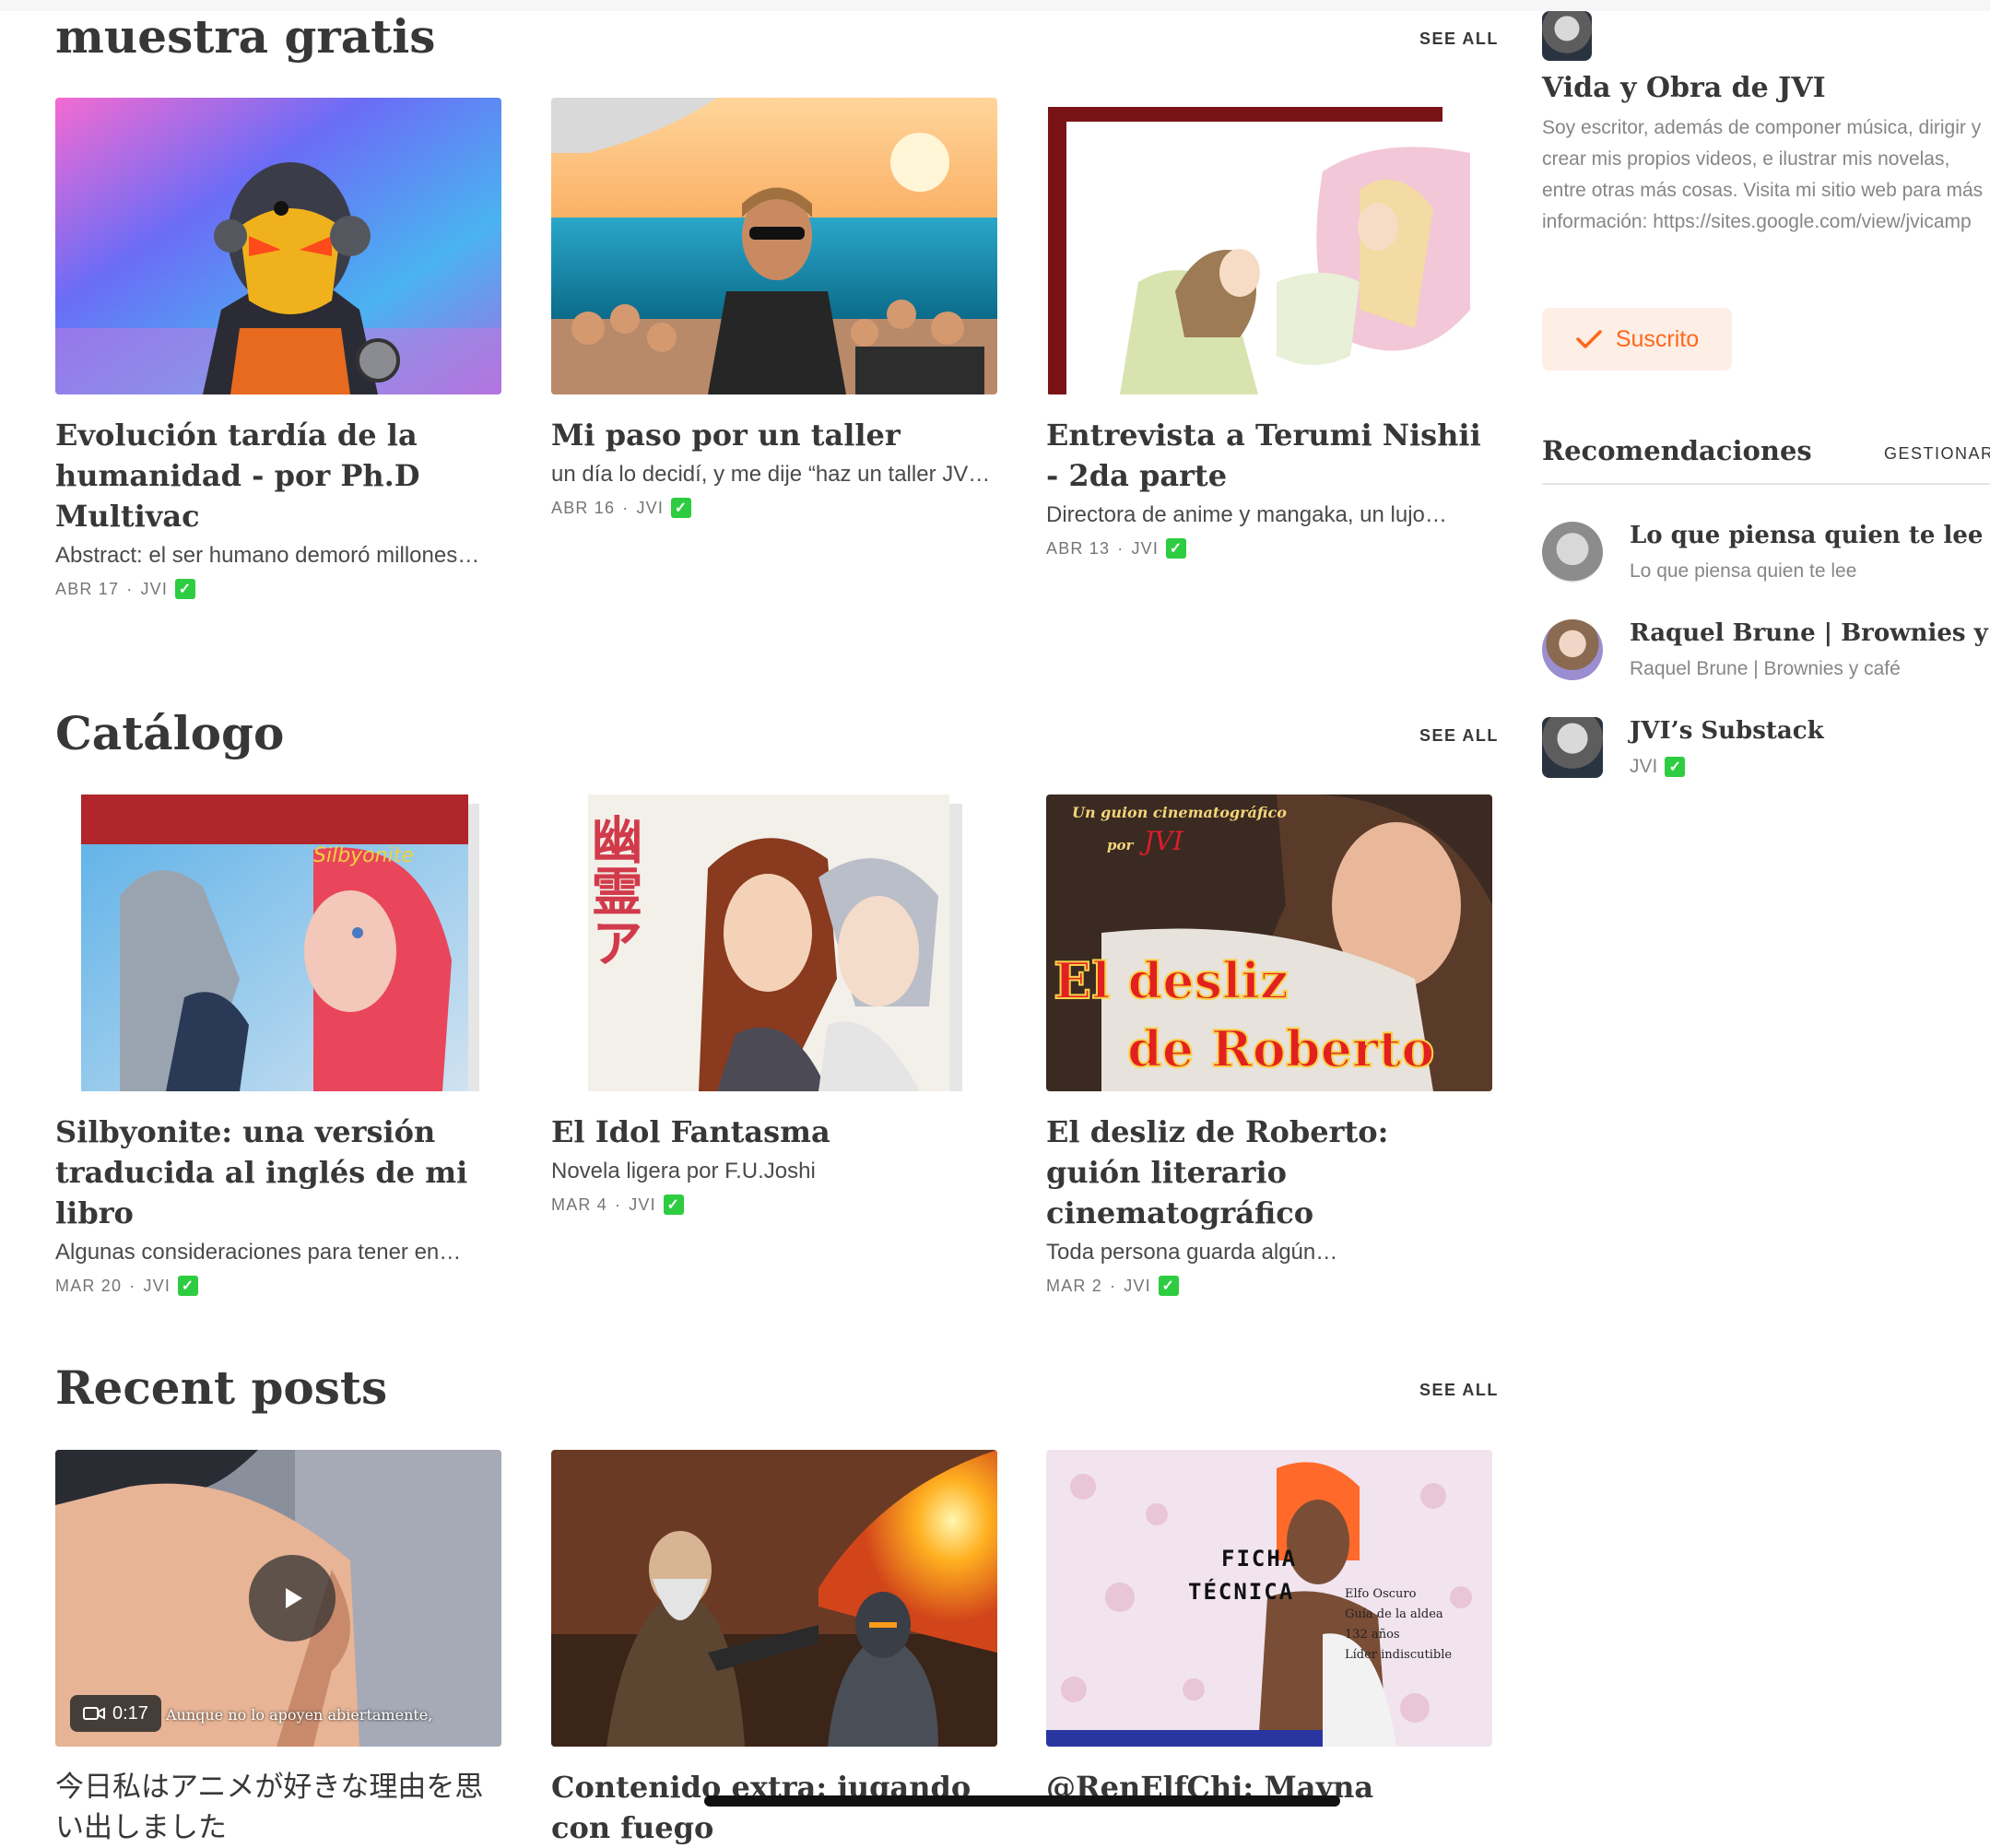  What do you see at coordinates (1765, 668) in the screenshot?
I see `recommendation-subtitle: Raquel Brune | Brownies y café` at bounding box center [1765, 668].